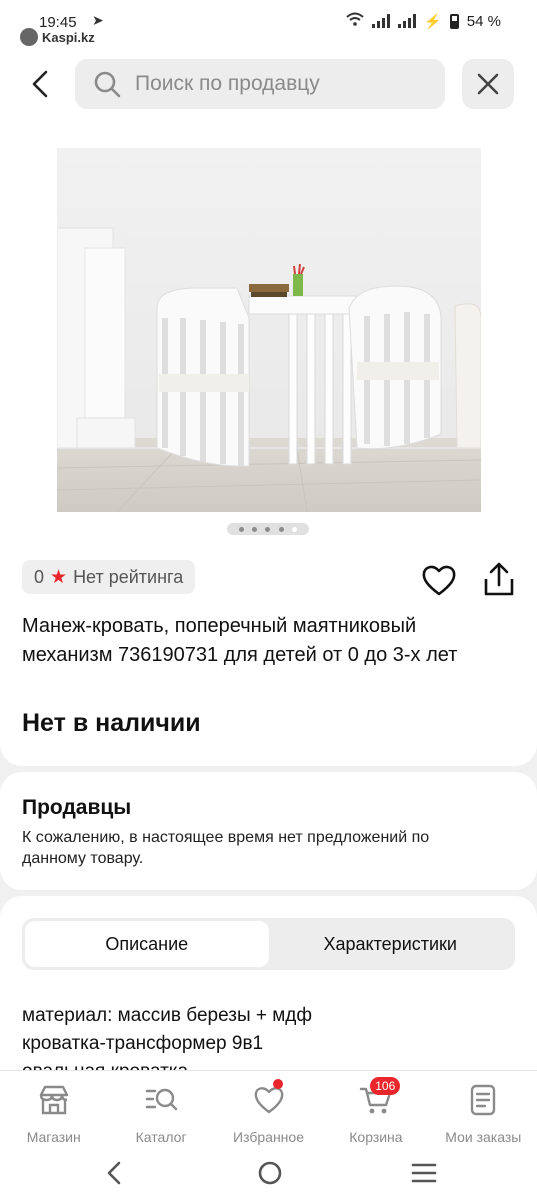 Image resolution: width=537 pixels, height=1200 pixels. Describe the element at coordinates (53, 1100) in the screenshot. I see `store-icon` at that location.